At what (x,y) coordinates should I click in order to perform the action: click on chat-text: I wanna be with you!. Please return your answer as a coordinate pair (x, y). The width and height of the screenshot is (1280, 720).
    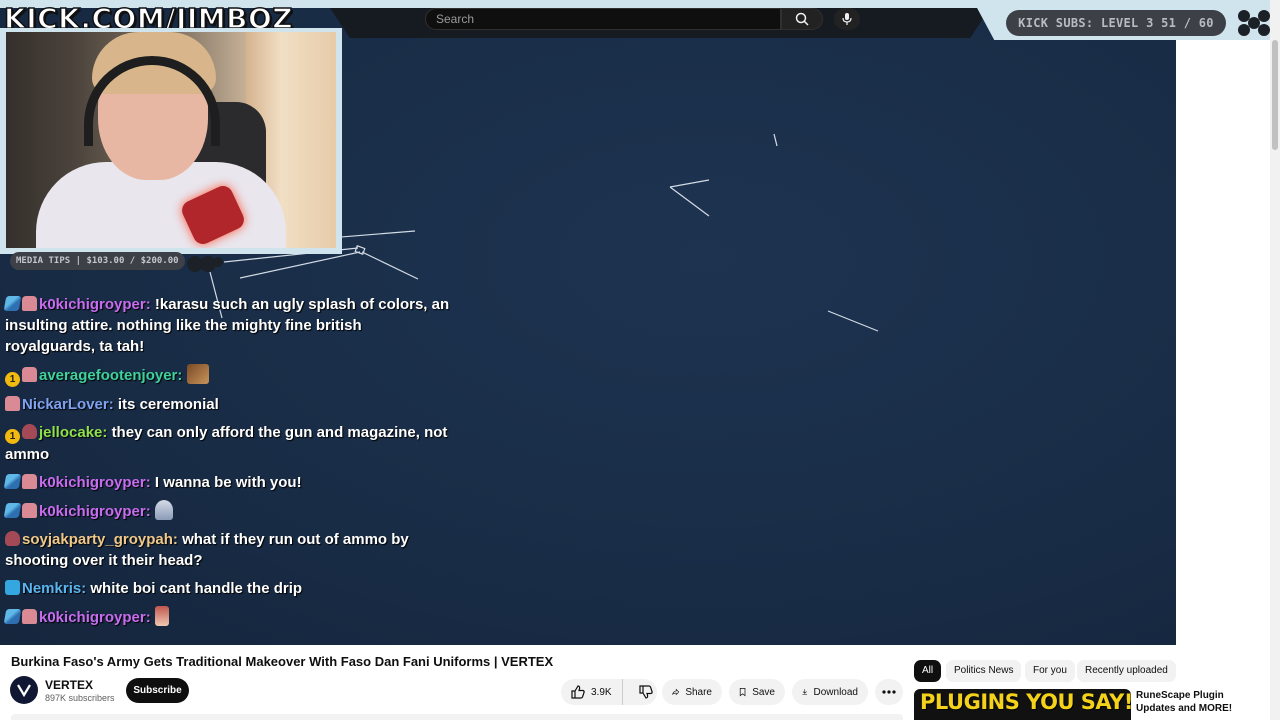
    Looking at the image, I should click on (228, 482).